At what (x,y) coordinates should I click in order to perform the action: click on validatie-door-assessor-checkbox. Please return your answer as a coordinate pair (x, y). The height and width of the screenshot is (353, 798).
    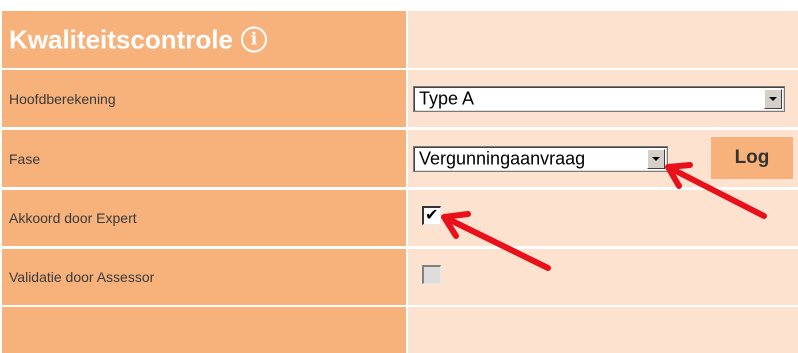
    Looking at the image, I should click on (431, 274).